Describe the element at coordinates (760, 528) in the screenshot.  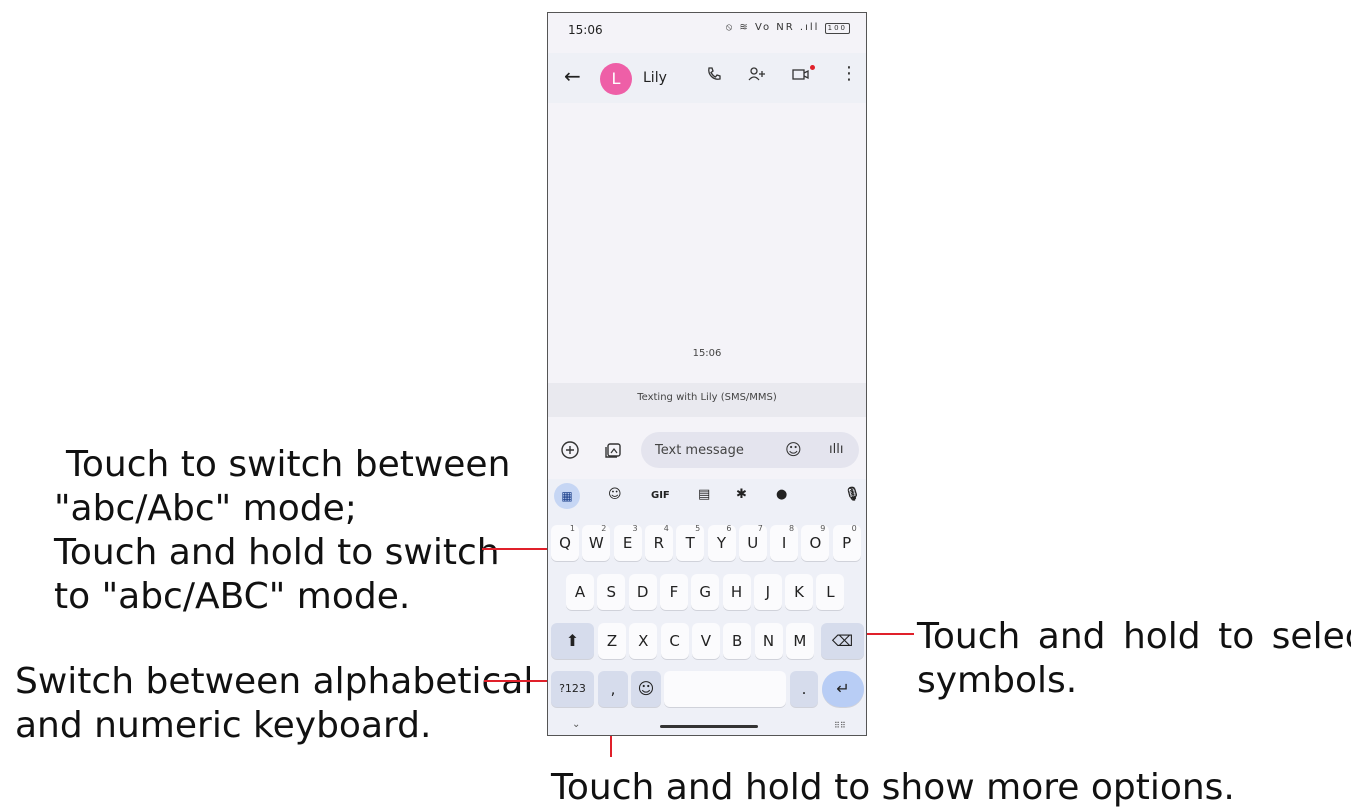
I see `key-number-hint: 7` at that location.